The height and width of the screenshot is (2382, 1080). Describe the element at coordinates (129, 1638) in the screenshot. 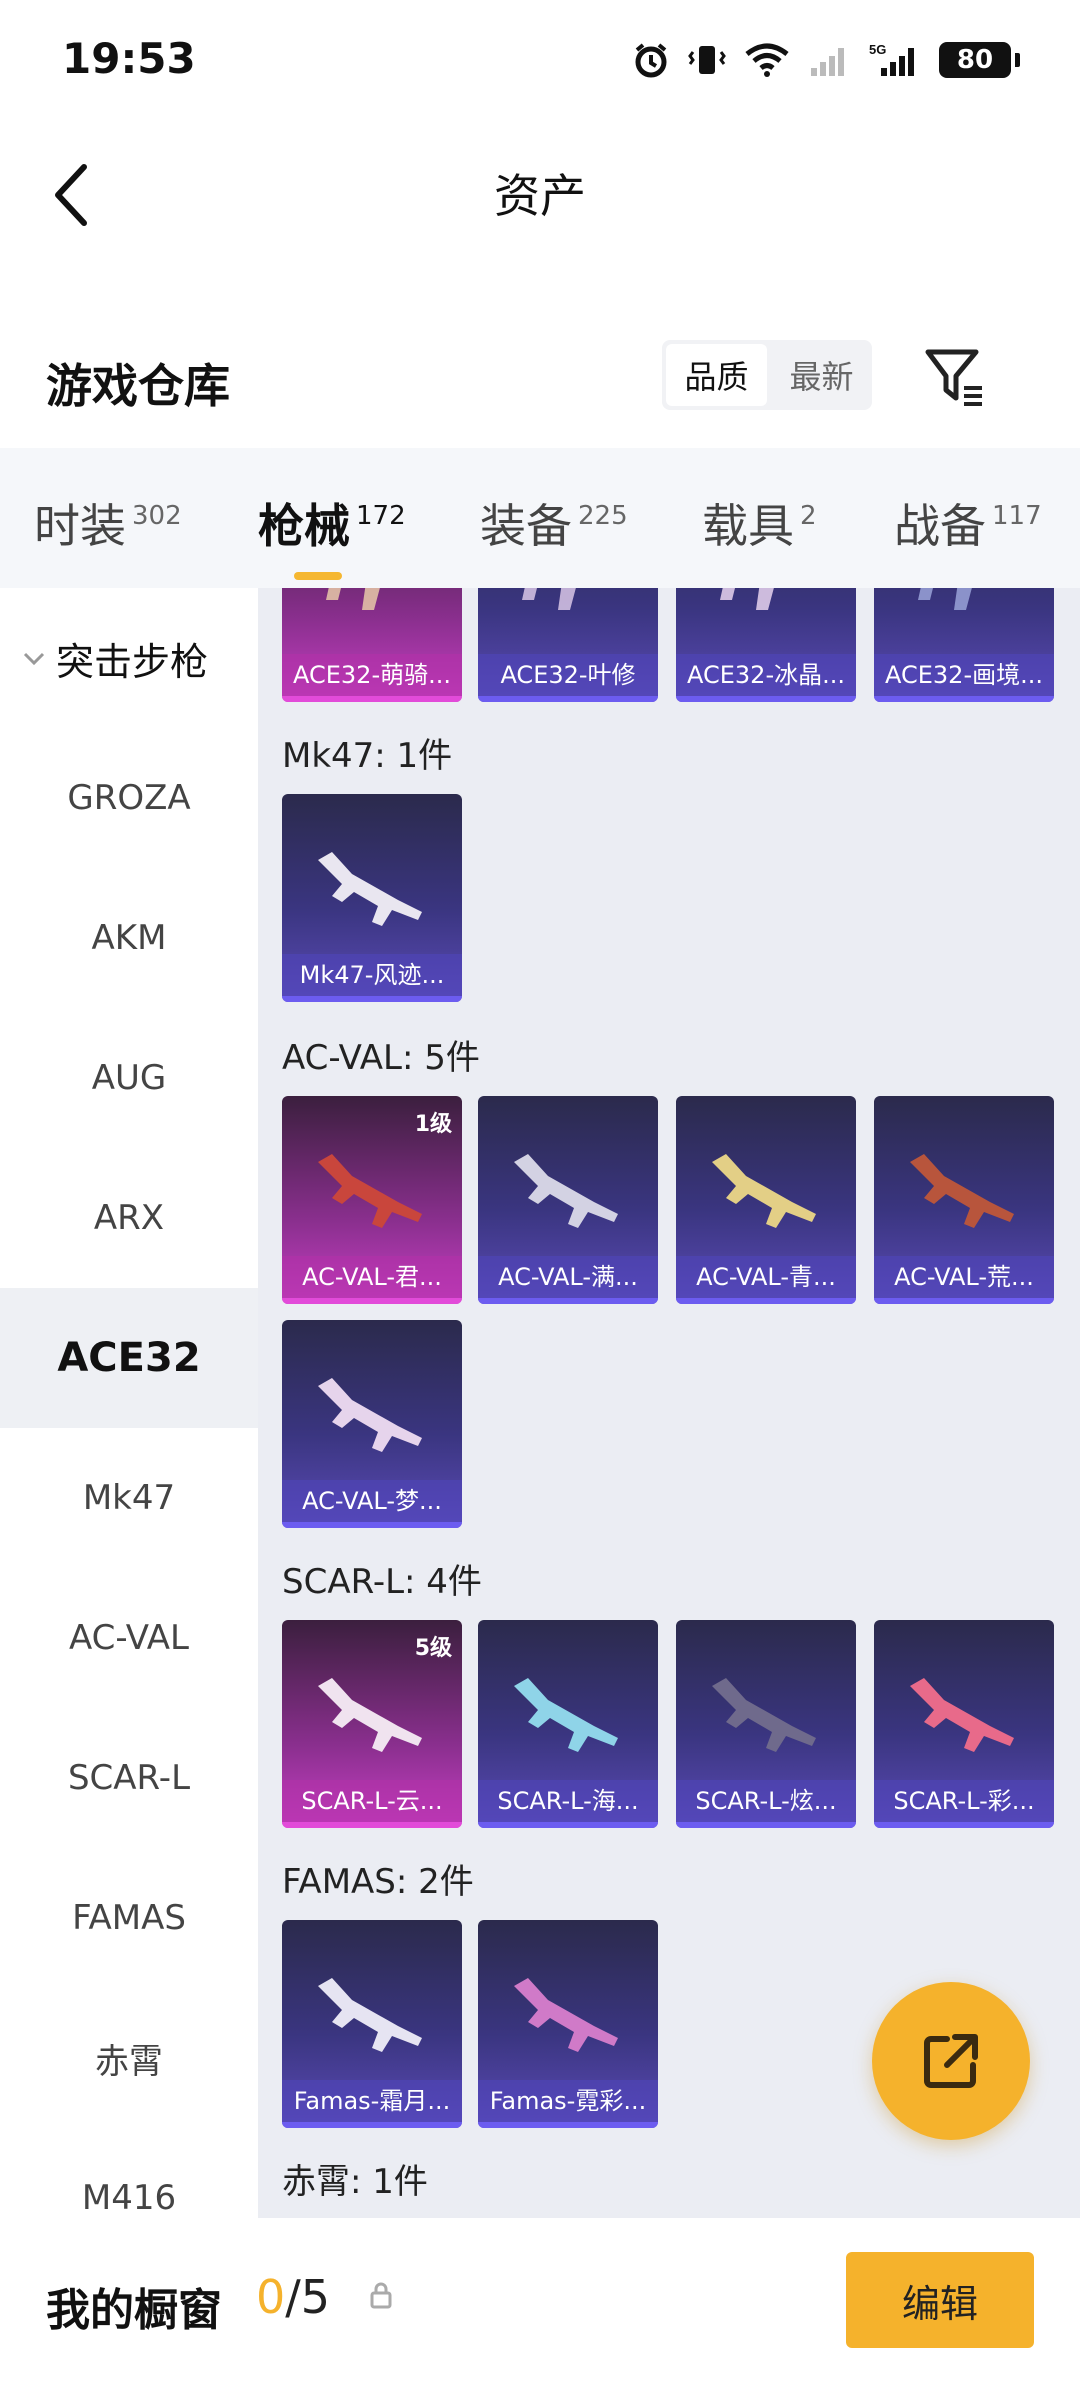

I see `sidebar-item-ac-val: AC-VAL` at that location.